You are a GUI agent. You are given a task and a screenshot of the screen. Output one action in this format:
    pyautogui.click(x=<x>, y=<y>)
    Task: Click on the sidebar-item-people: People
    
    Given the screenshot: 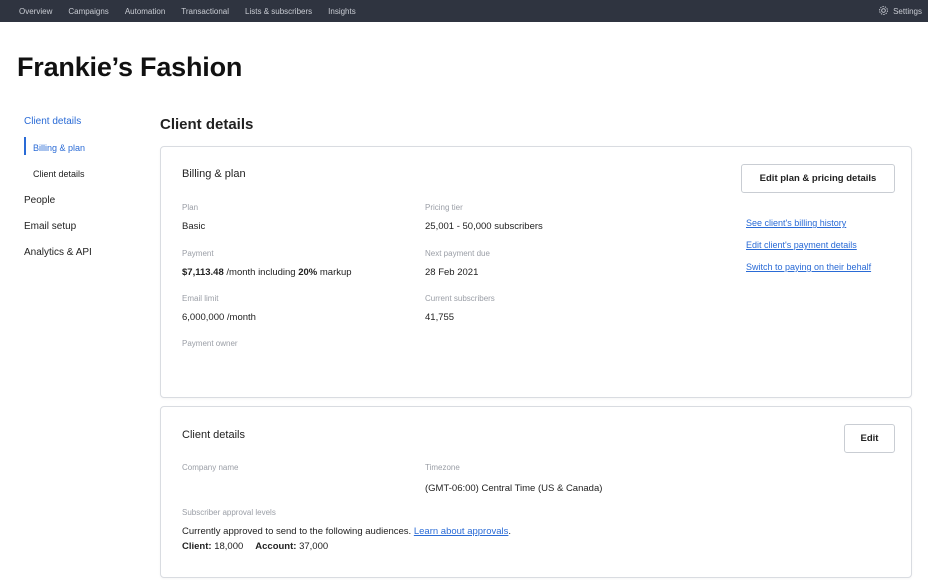 What is the action you would take?
    pyautogui.click(x=39, y=200)
    